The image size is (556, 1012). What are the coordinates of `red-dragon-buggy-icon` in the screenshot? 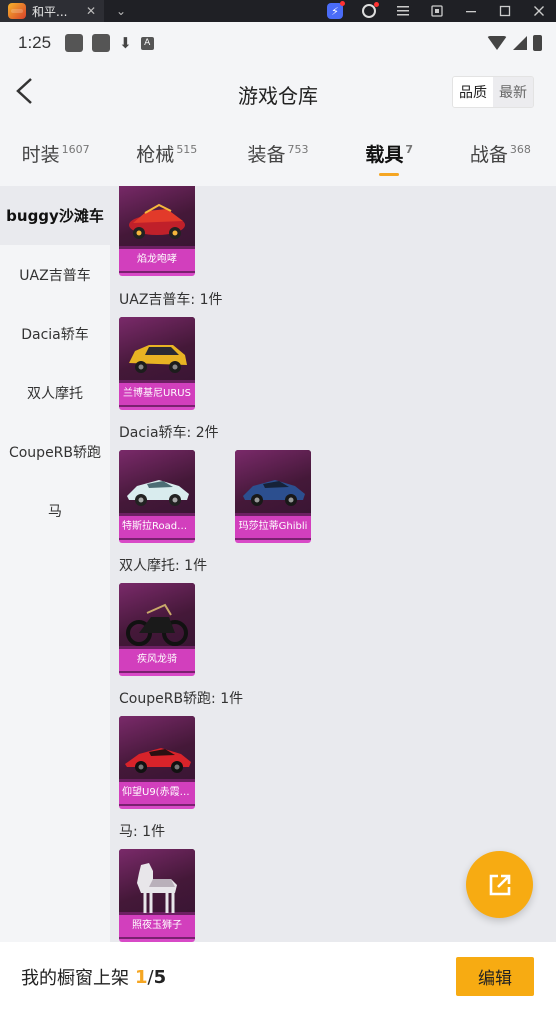 It's located at (157, 221).